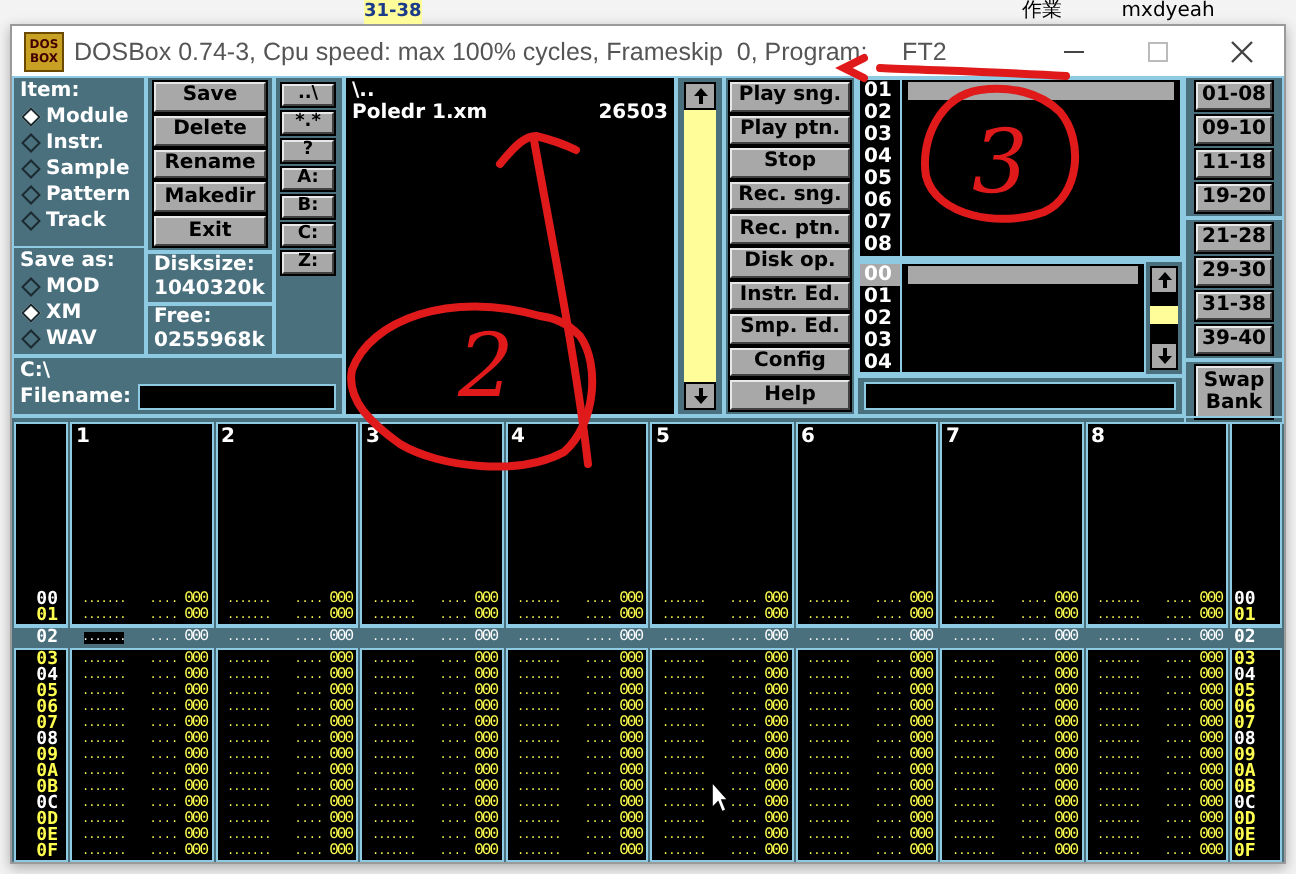 The image size is (1296, 874). What do you see at coordinates (790, 163) in the screenshot?
I see `button: Stop` at bounding box center [790, 163].